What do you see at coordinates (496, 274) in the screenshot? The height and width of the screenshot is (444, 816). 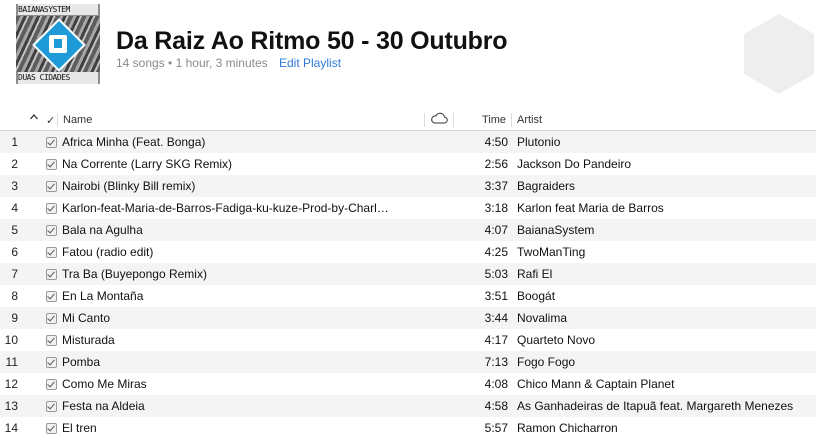 I see `track-time: 5:03` at bounding box center [496, 274].